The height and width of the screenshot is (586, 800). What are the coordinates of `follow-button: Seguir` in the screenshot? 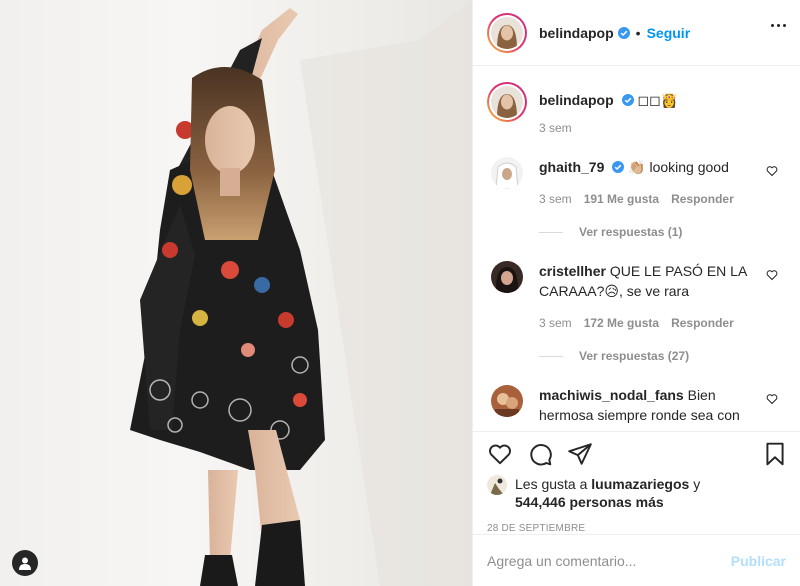 It's located at (669, 33).